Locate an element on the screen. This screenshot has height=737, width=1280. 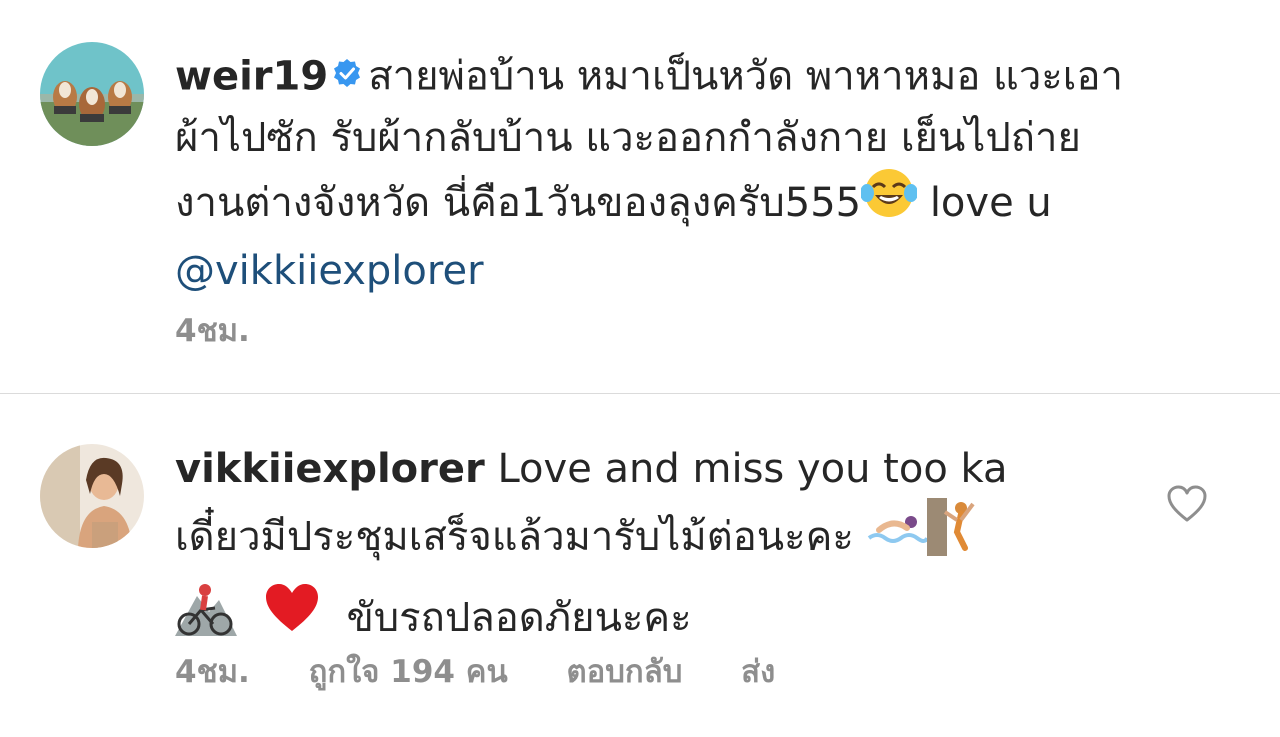
comment-meta: 4ชม. ถูกใจ 194 คน ตอบกลับ ส่ง is located at coordinates (499, 671).